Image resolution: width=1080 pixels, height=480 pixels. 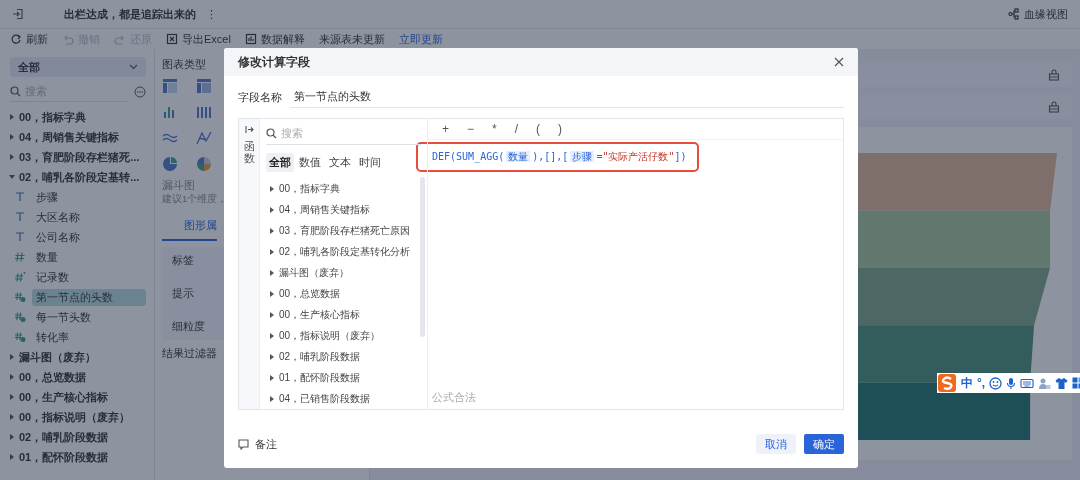 I want to click on function-group-item: 03，育肥阶段存栏猪死亡原因, so click(x=338, y=230).